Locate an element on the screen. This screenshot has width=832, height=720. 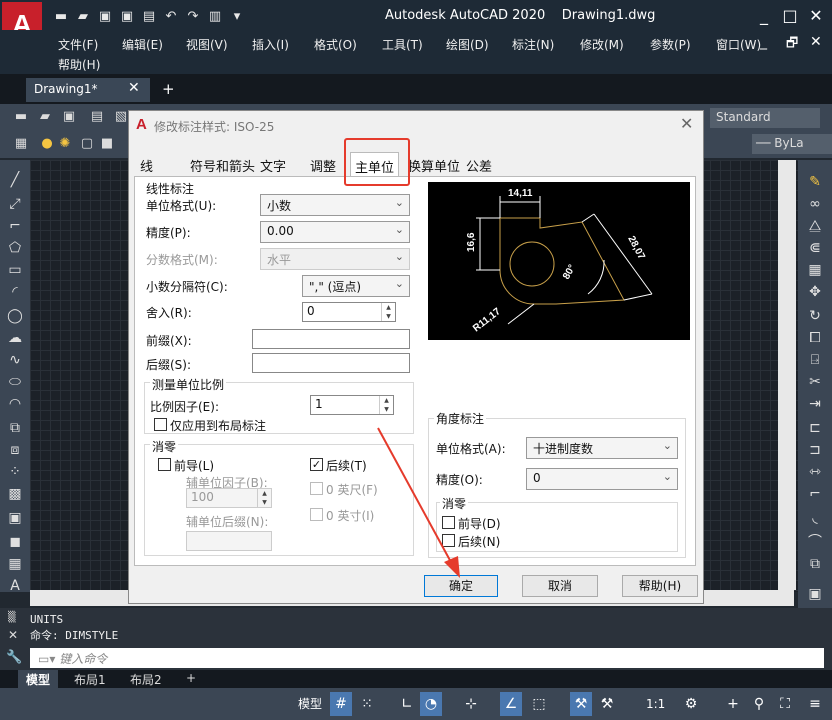
annotation-arrow is located at coordinates (418, 502).